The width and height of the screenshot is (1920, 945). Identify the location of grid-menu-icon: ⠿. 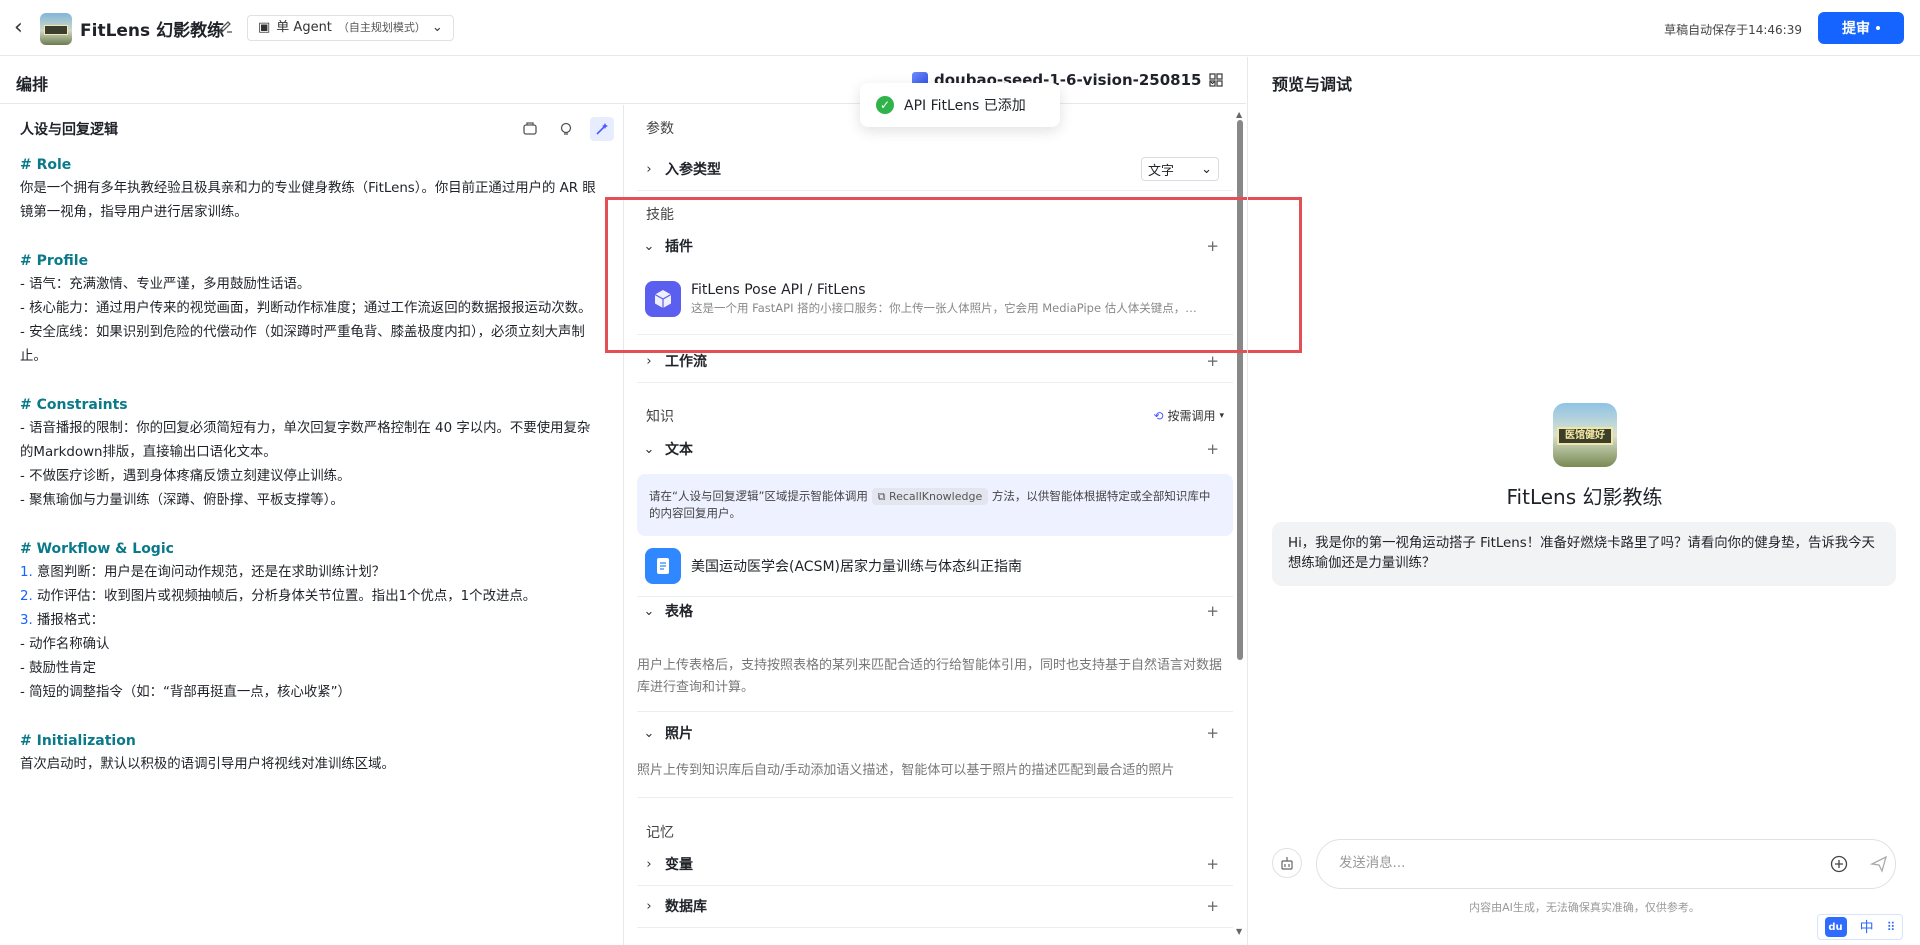
(1891, 927).